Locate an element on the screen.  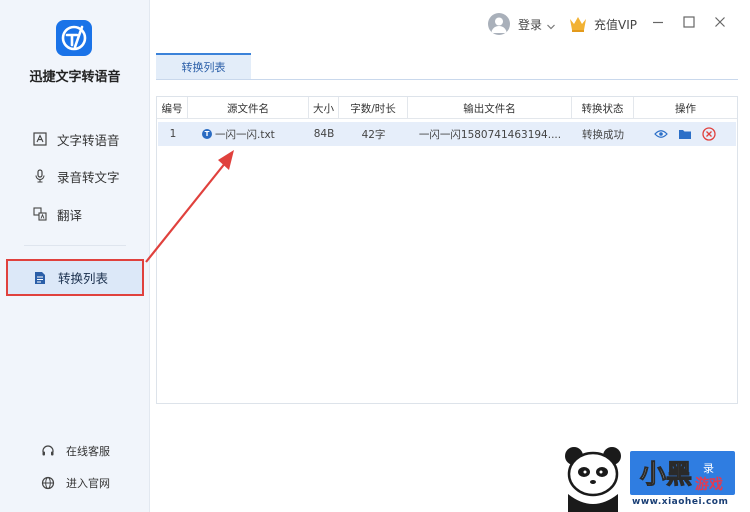
microphone-icon is located at coordinates (40, 176).